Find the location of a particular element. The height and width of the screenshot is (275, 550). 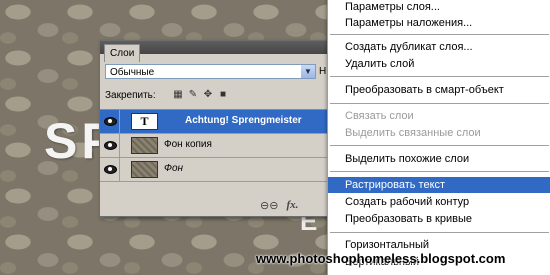

blend-mode-select: Обычные ▼ is located at coordinates (210, 71).